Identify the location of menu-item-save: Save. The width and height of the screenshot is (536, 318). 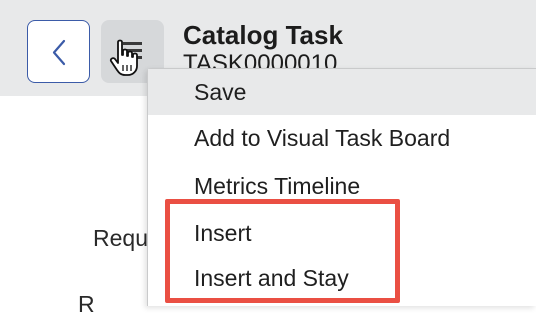
(342, 92).